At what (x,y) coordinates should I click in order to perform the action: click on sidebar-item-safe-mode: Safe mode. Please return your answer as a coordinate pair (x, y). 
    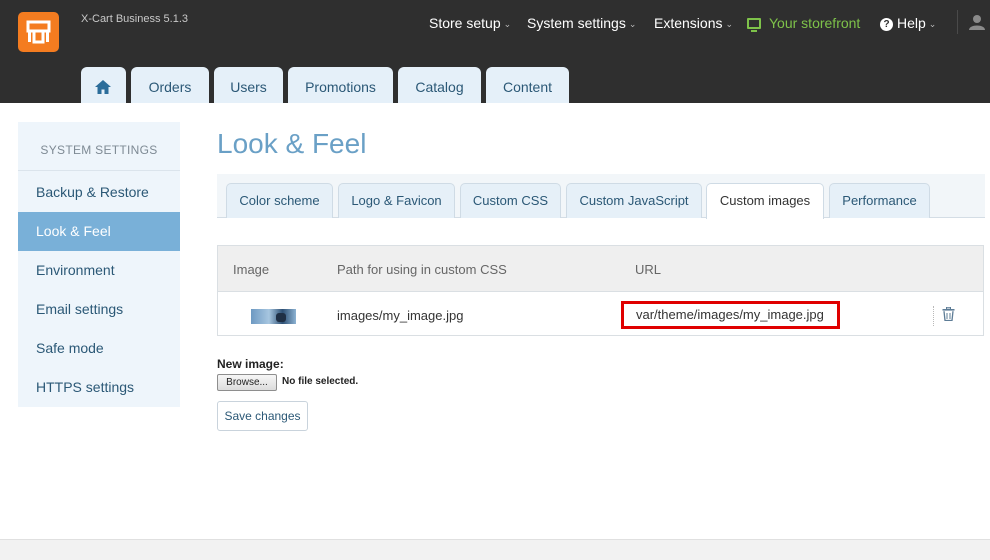
    Looking at the image, I should click on (99, 348).